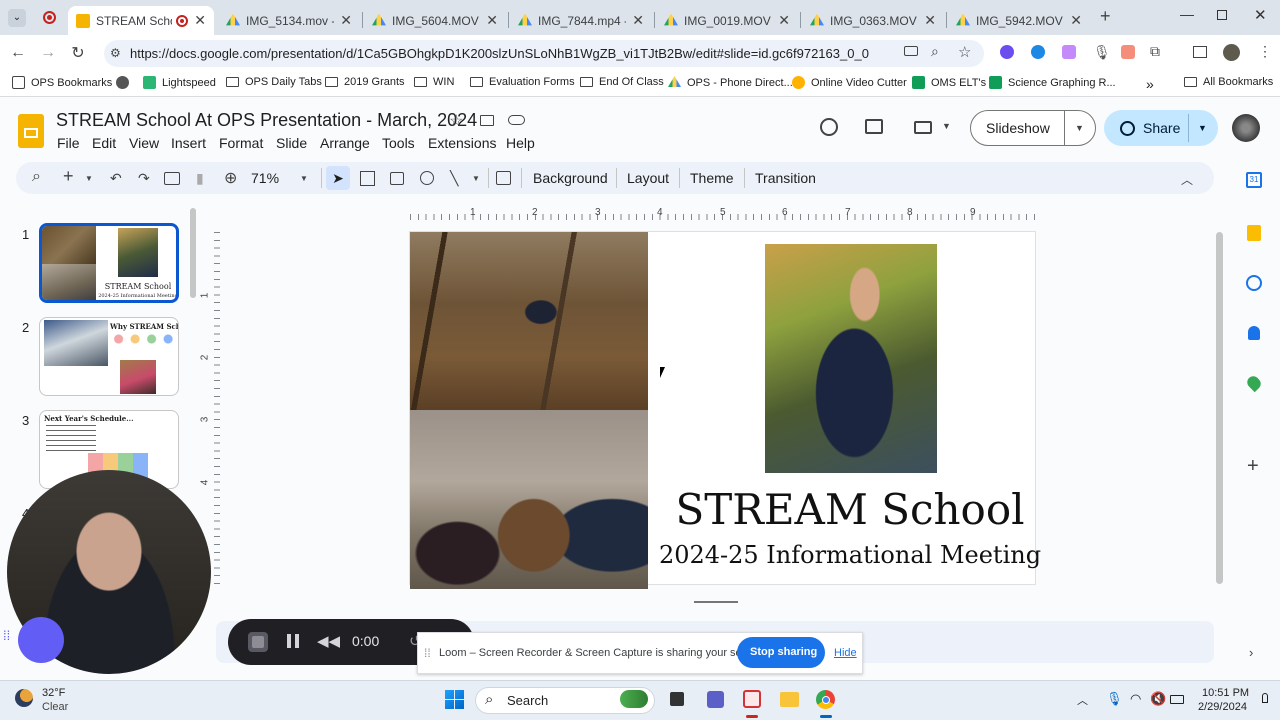  Describe the element at coordinates (1225, 693) in the screenshot. I see `clock-time: 10:51 PM` at that location.